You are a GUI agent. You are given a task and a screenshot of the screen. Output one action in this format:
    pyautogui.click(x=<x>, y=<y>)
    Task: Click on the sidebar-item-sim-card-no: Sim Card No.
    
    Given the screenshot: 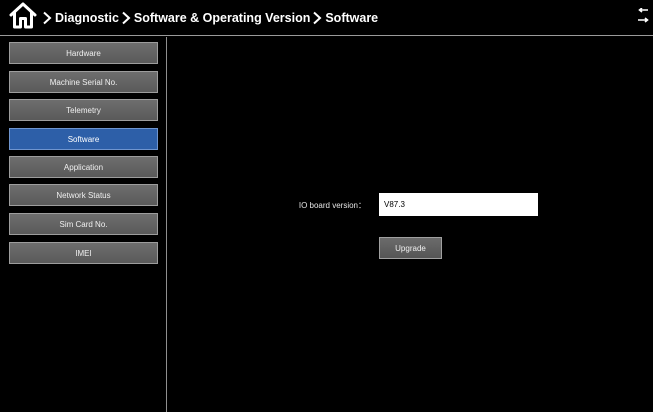 What is the action you would take?
    pyautogui.click(x=83, y=224)
    